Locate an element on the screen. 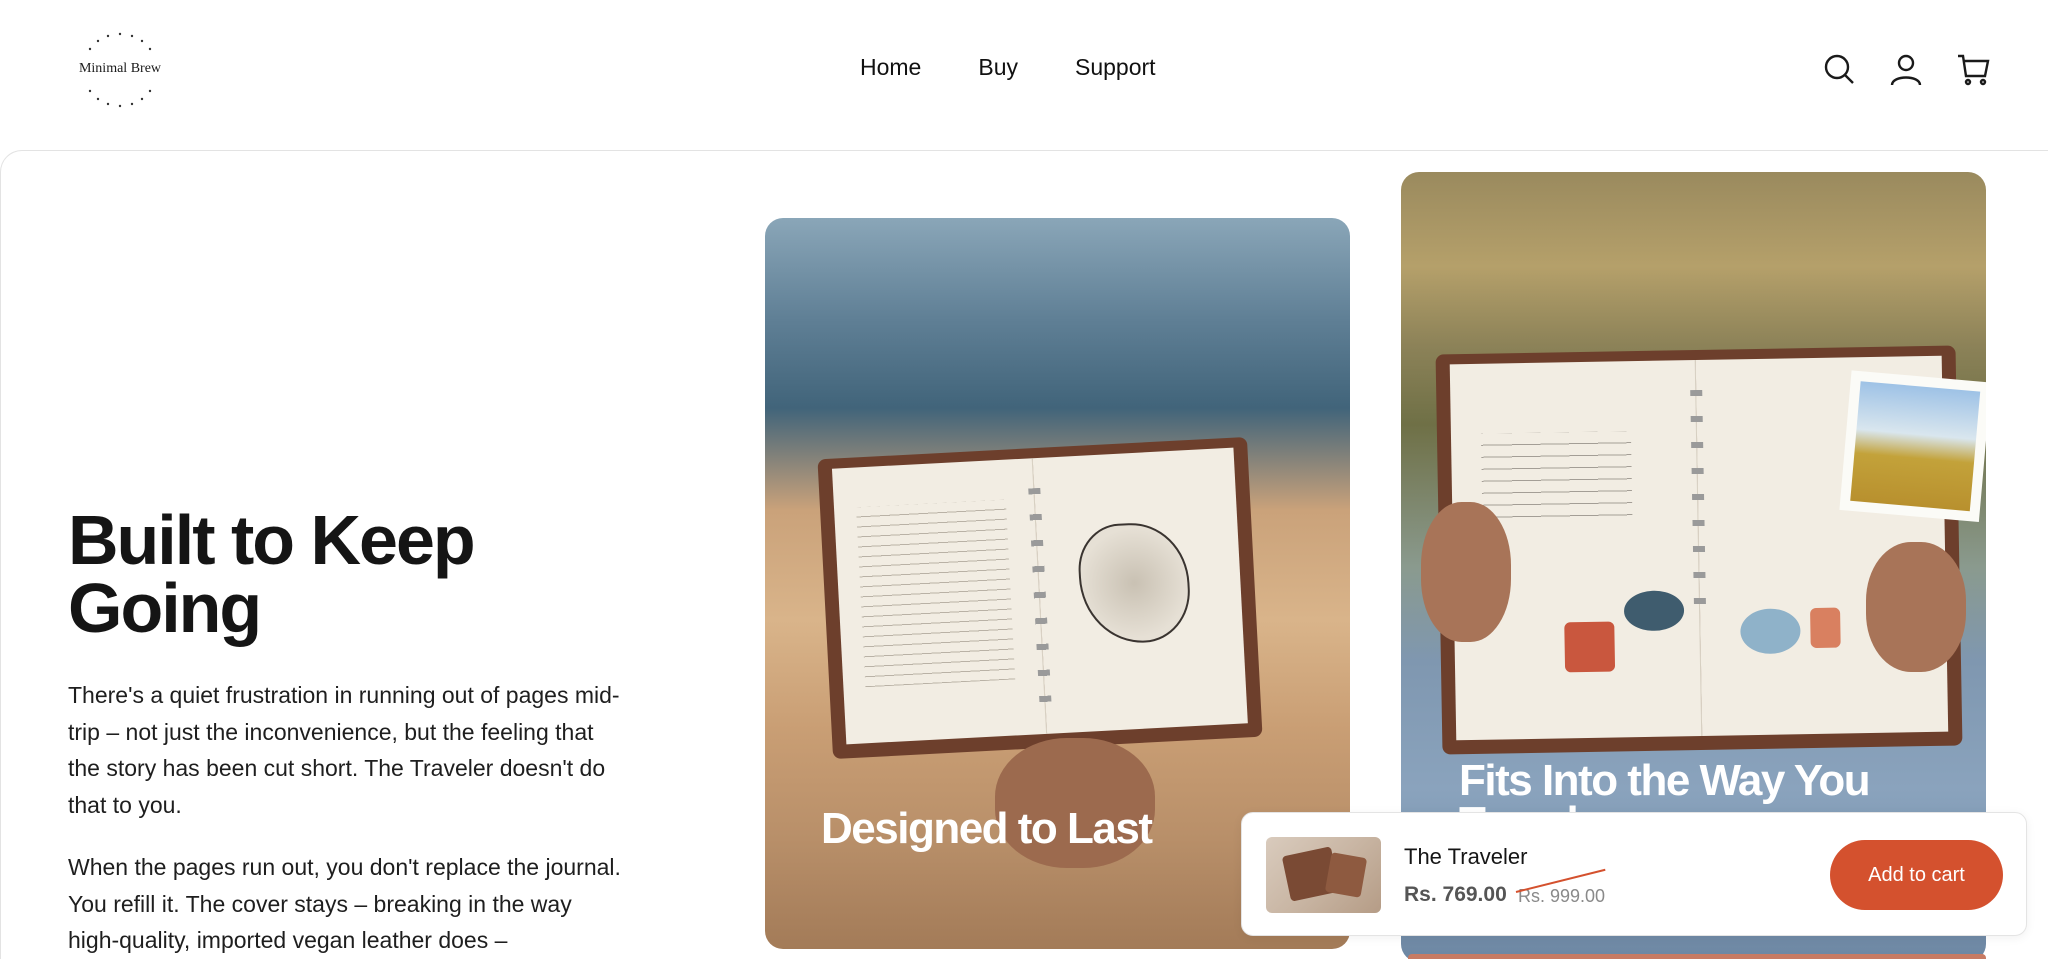 The width and height of the screenshot is (2048, 959). account-icon is located at coordinates (1906, 69).